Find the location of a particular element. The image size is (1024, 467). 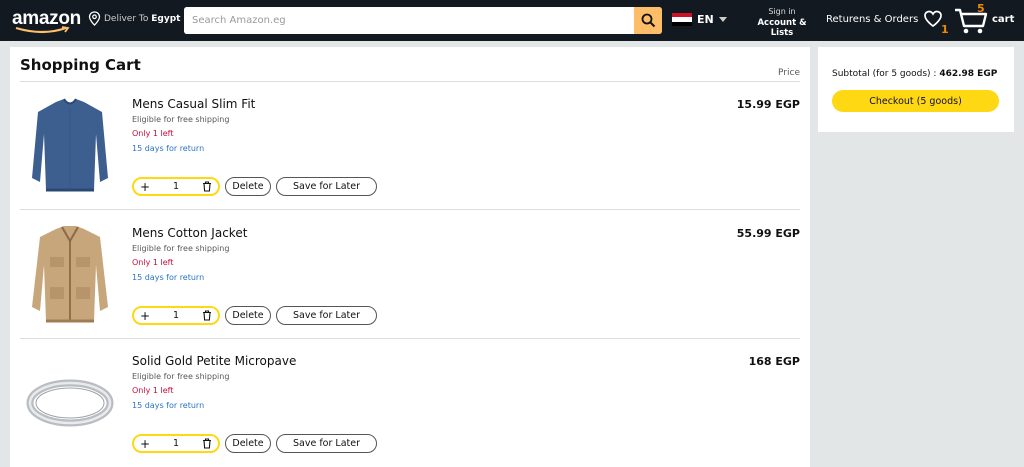

divider is located at coordinates (410, 209).